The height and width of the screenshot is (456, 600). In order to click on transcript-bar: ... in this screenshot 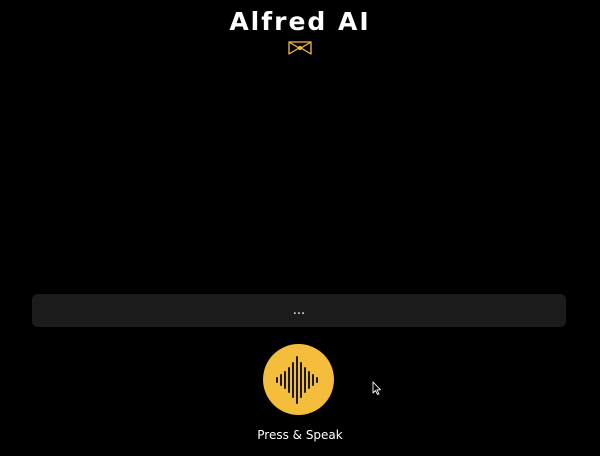, I will do `click(299, 310)`.